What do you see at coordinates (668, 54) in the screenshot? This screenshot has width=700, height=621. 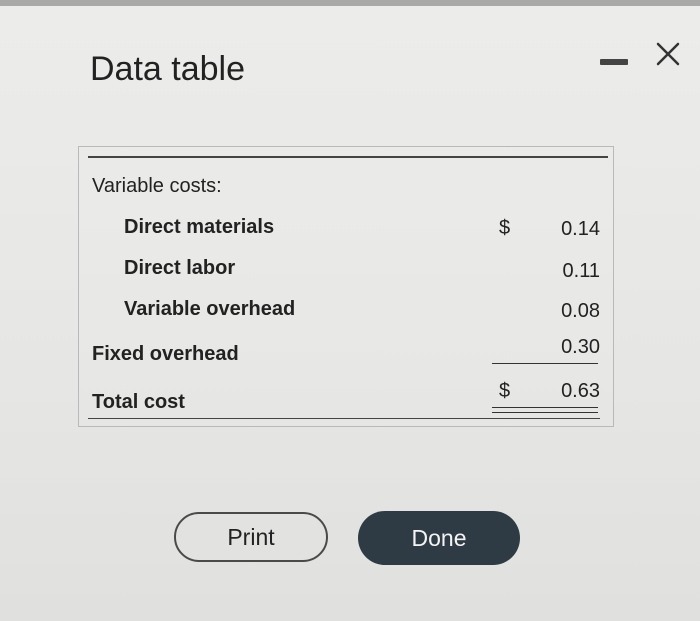 I see `close-icon` at bounding box center [668, 54].